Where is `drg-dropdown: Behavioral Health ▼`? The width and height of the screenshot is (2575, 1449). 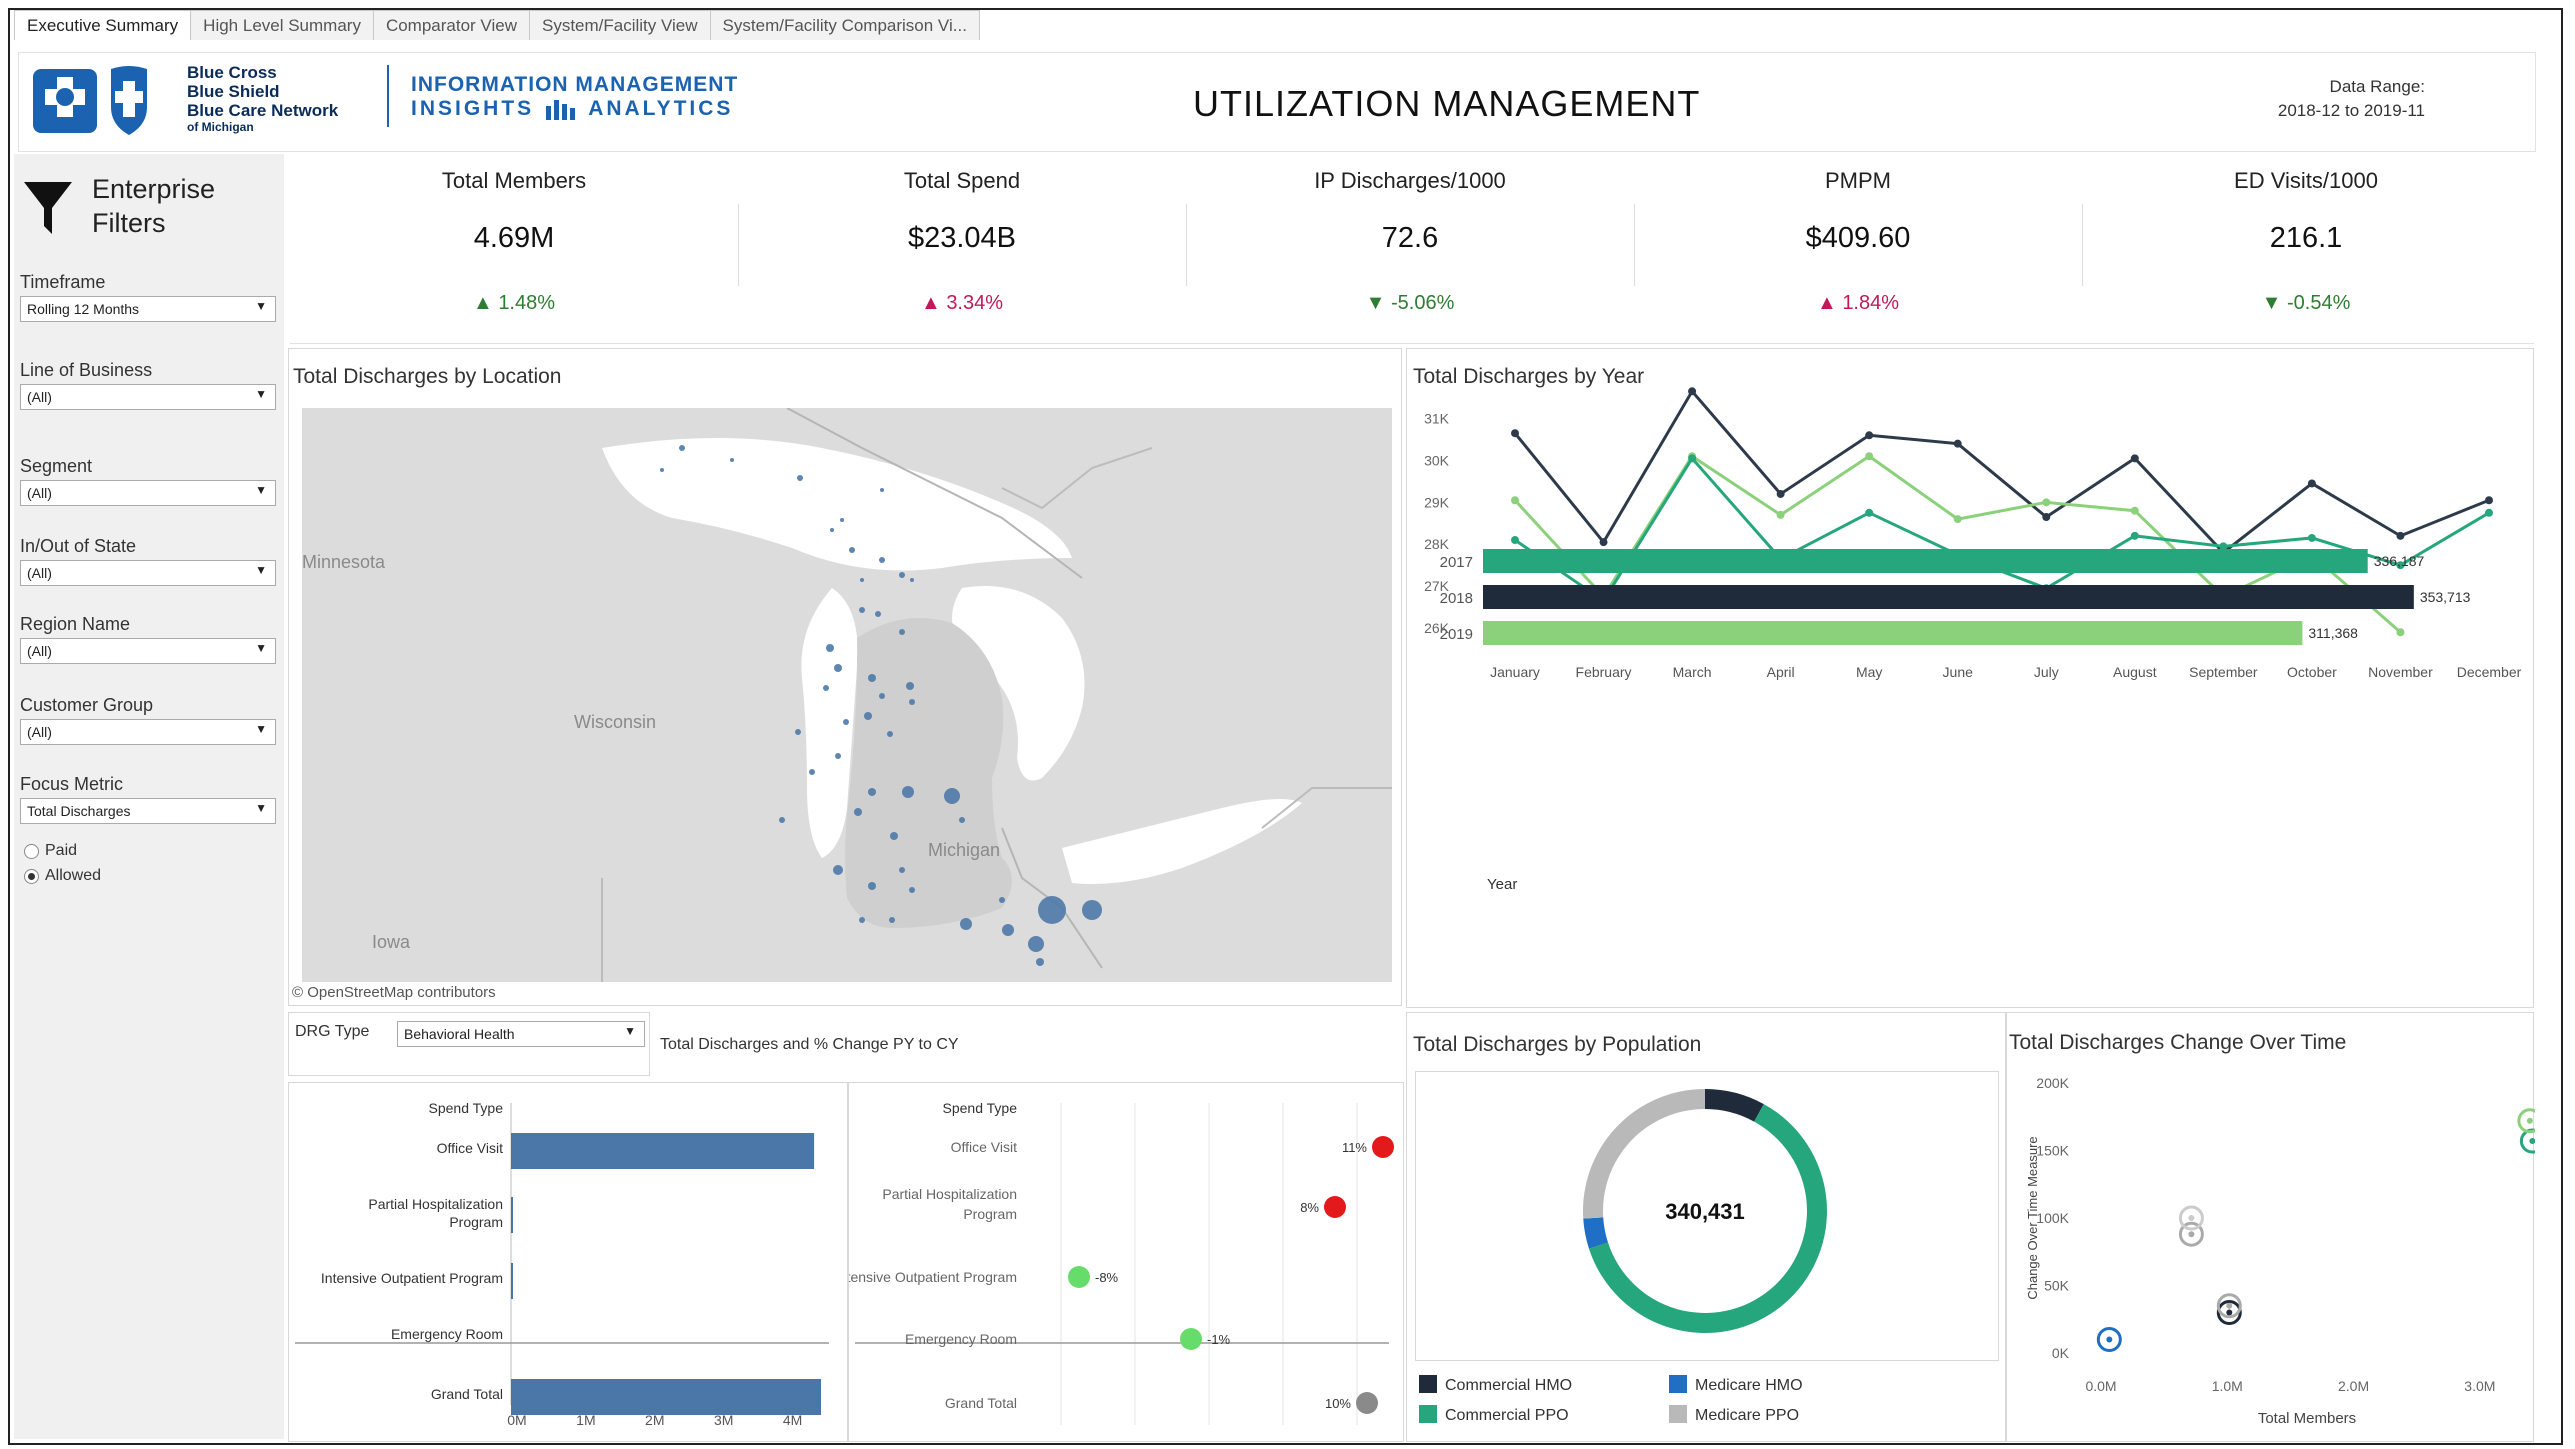
drg-dropdown: Behavioral Health ▼ is located at coordinates (521, 1034).